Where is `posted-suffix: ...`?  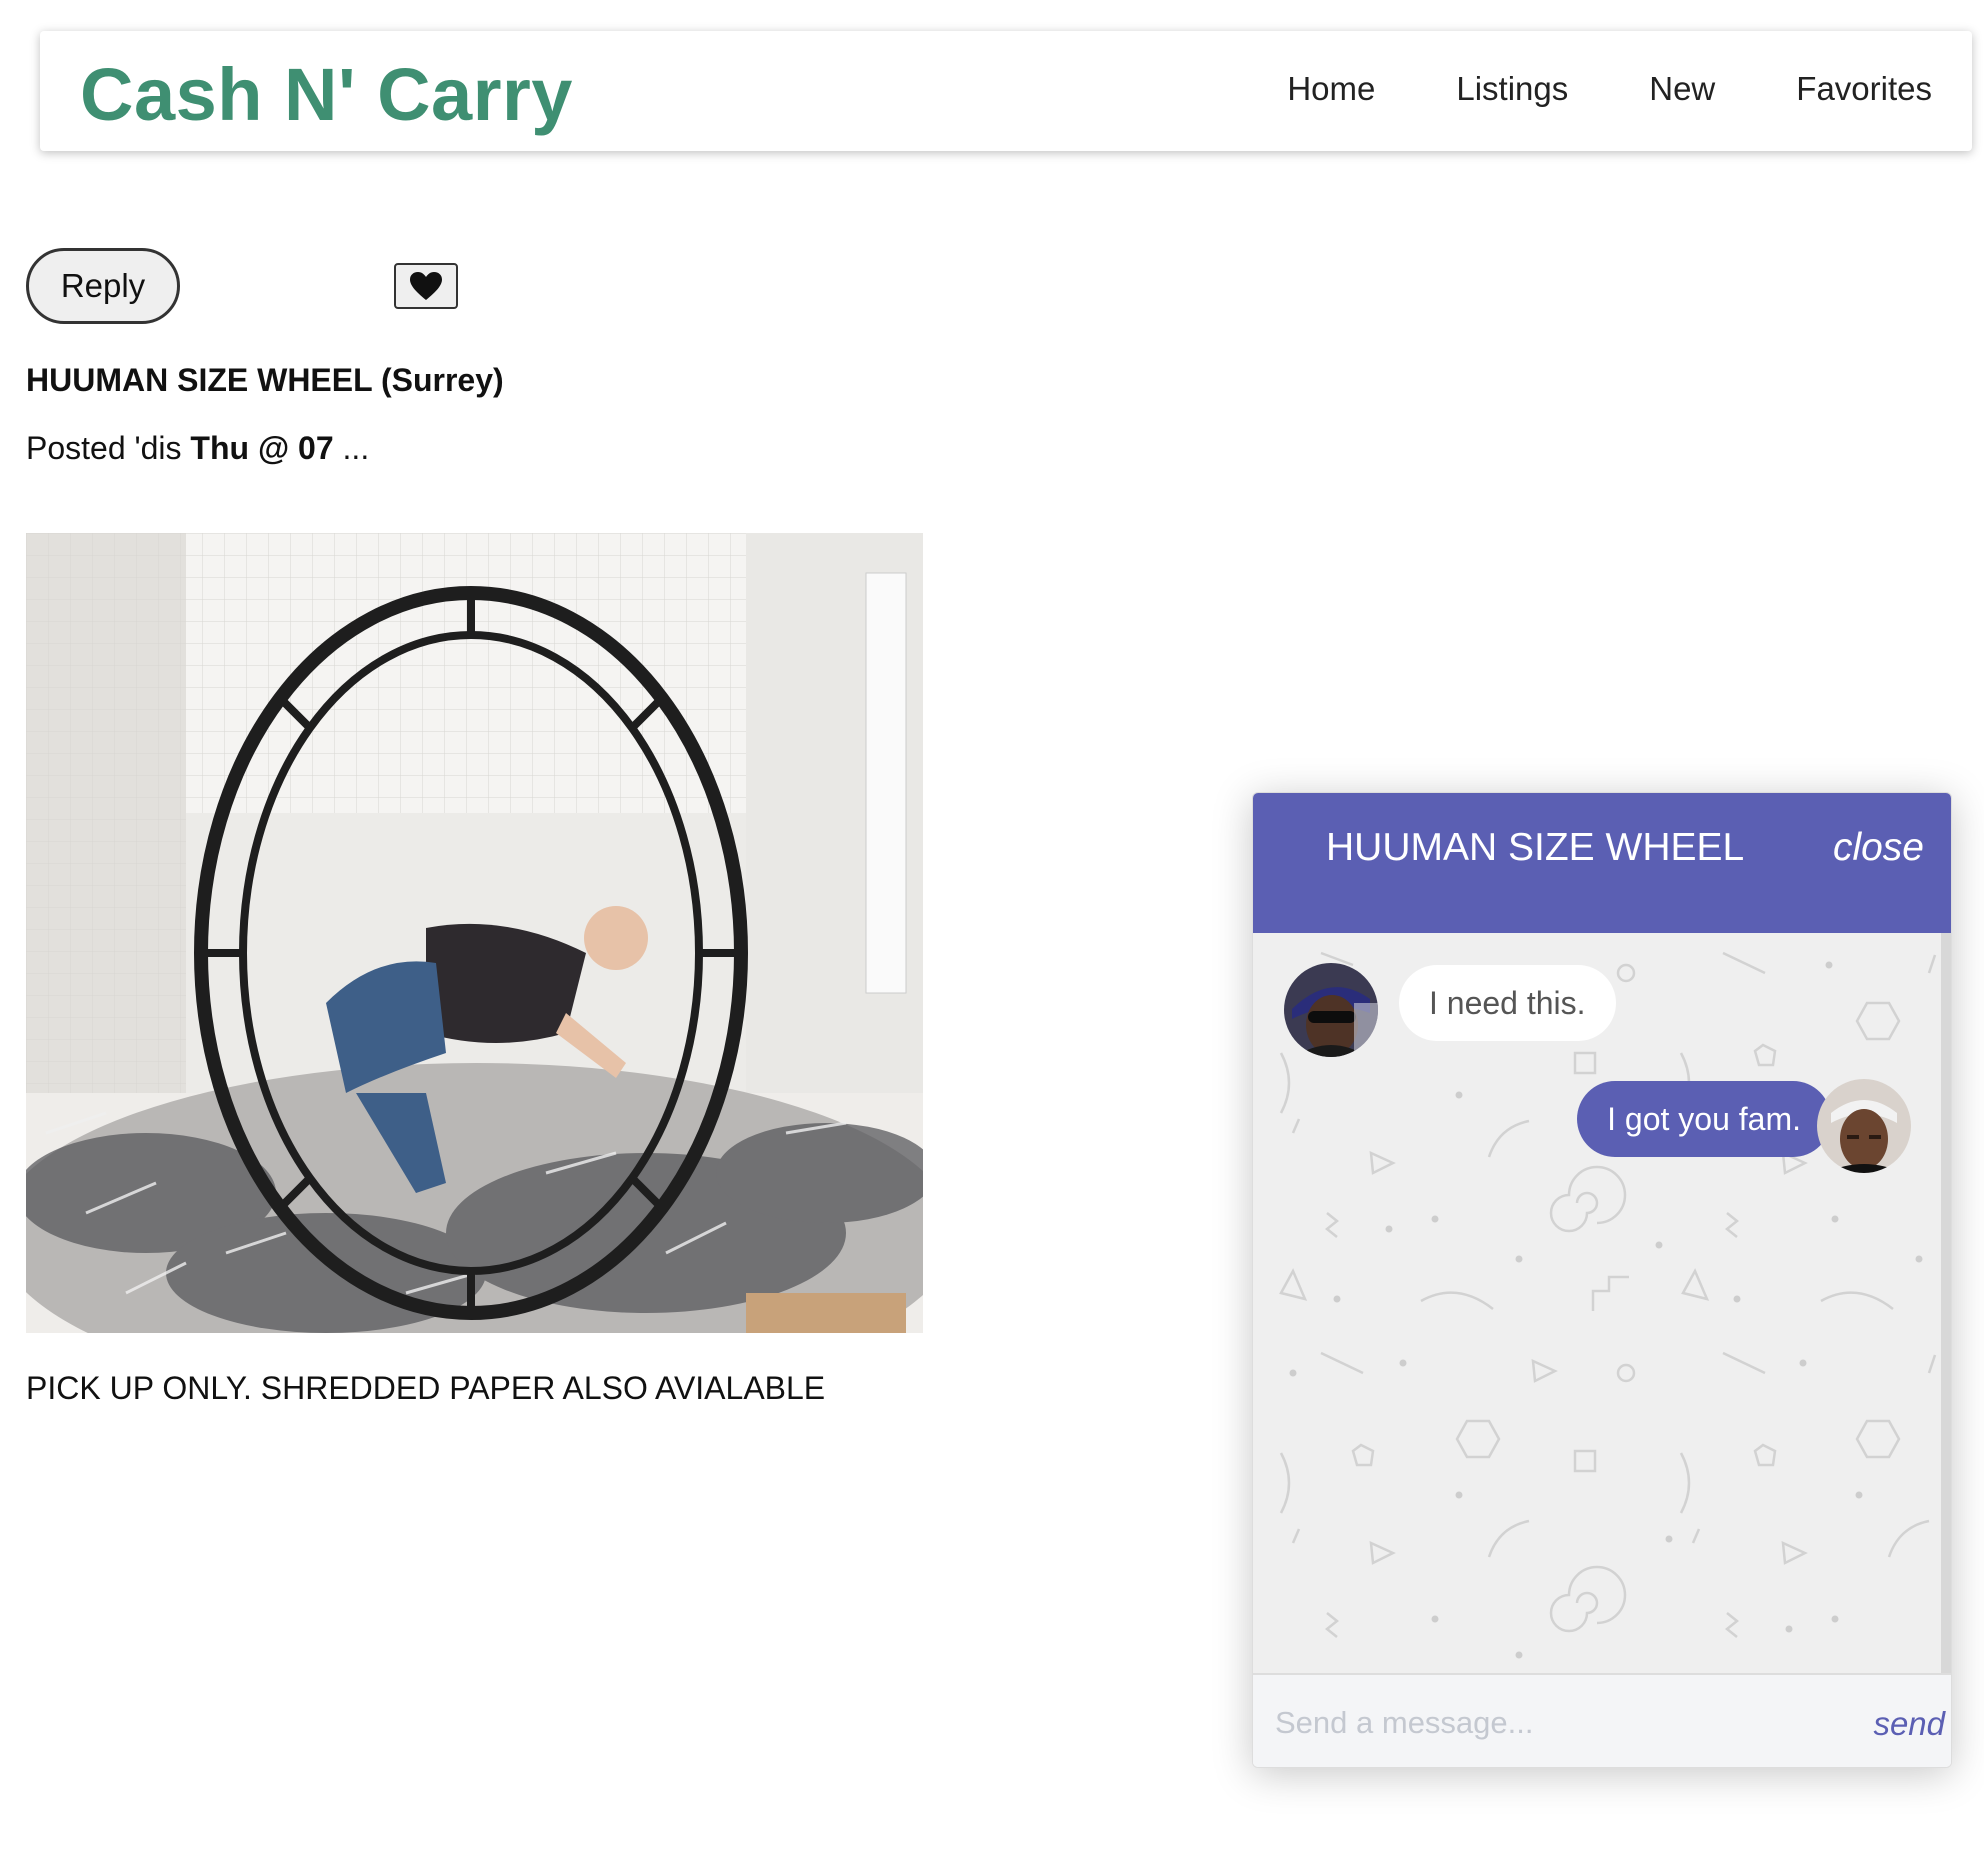 posted-suffix: ... is located at coordinates (356, 448).